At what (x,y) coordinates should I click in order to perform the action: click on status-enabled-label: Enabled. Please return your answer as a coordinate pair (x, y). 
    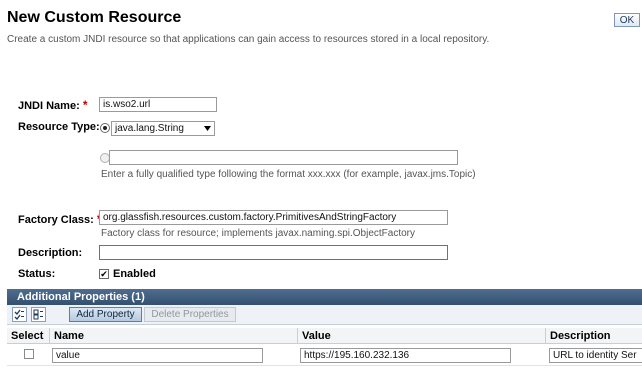
    Looking at the image, I should click on (134, 274).